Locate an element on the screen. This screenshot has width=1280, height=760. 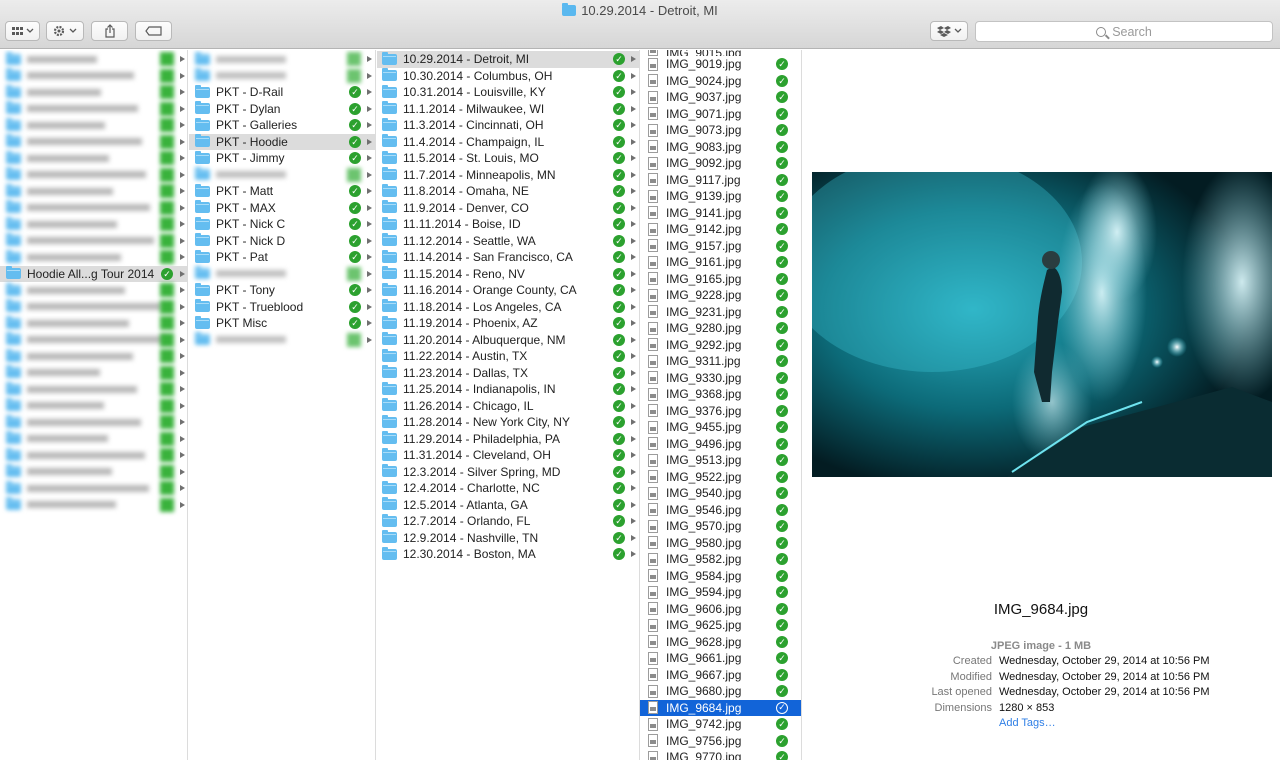
list-item: IMG_9117.jpg ✓ is located at coordinates (720, 180).